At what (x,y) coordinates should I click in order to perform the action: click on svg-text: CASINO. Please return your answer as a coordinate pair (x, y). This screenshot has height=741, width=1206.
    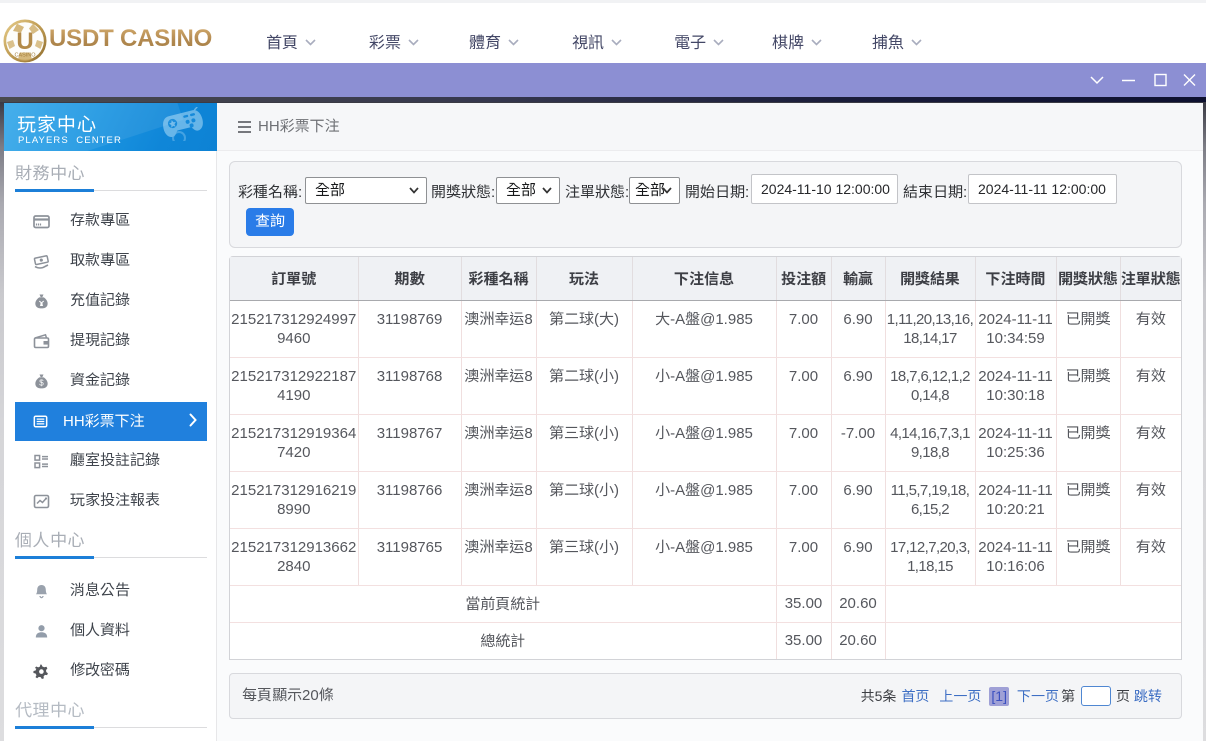
    Looking at the image, I should click on (25, 56).